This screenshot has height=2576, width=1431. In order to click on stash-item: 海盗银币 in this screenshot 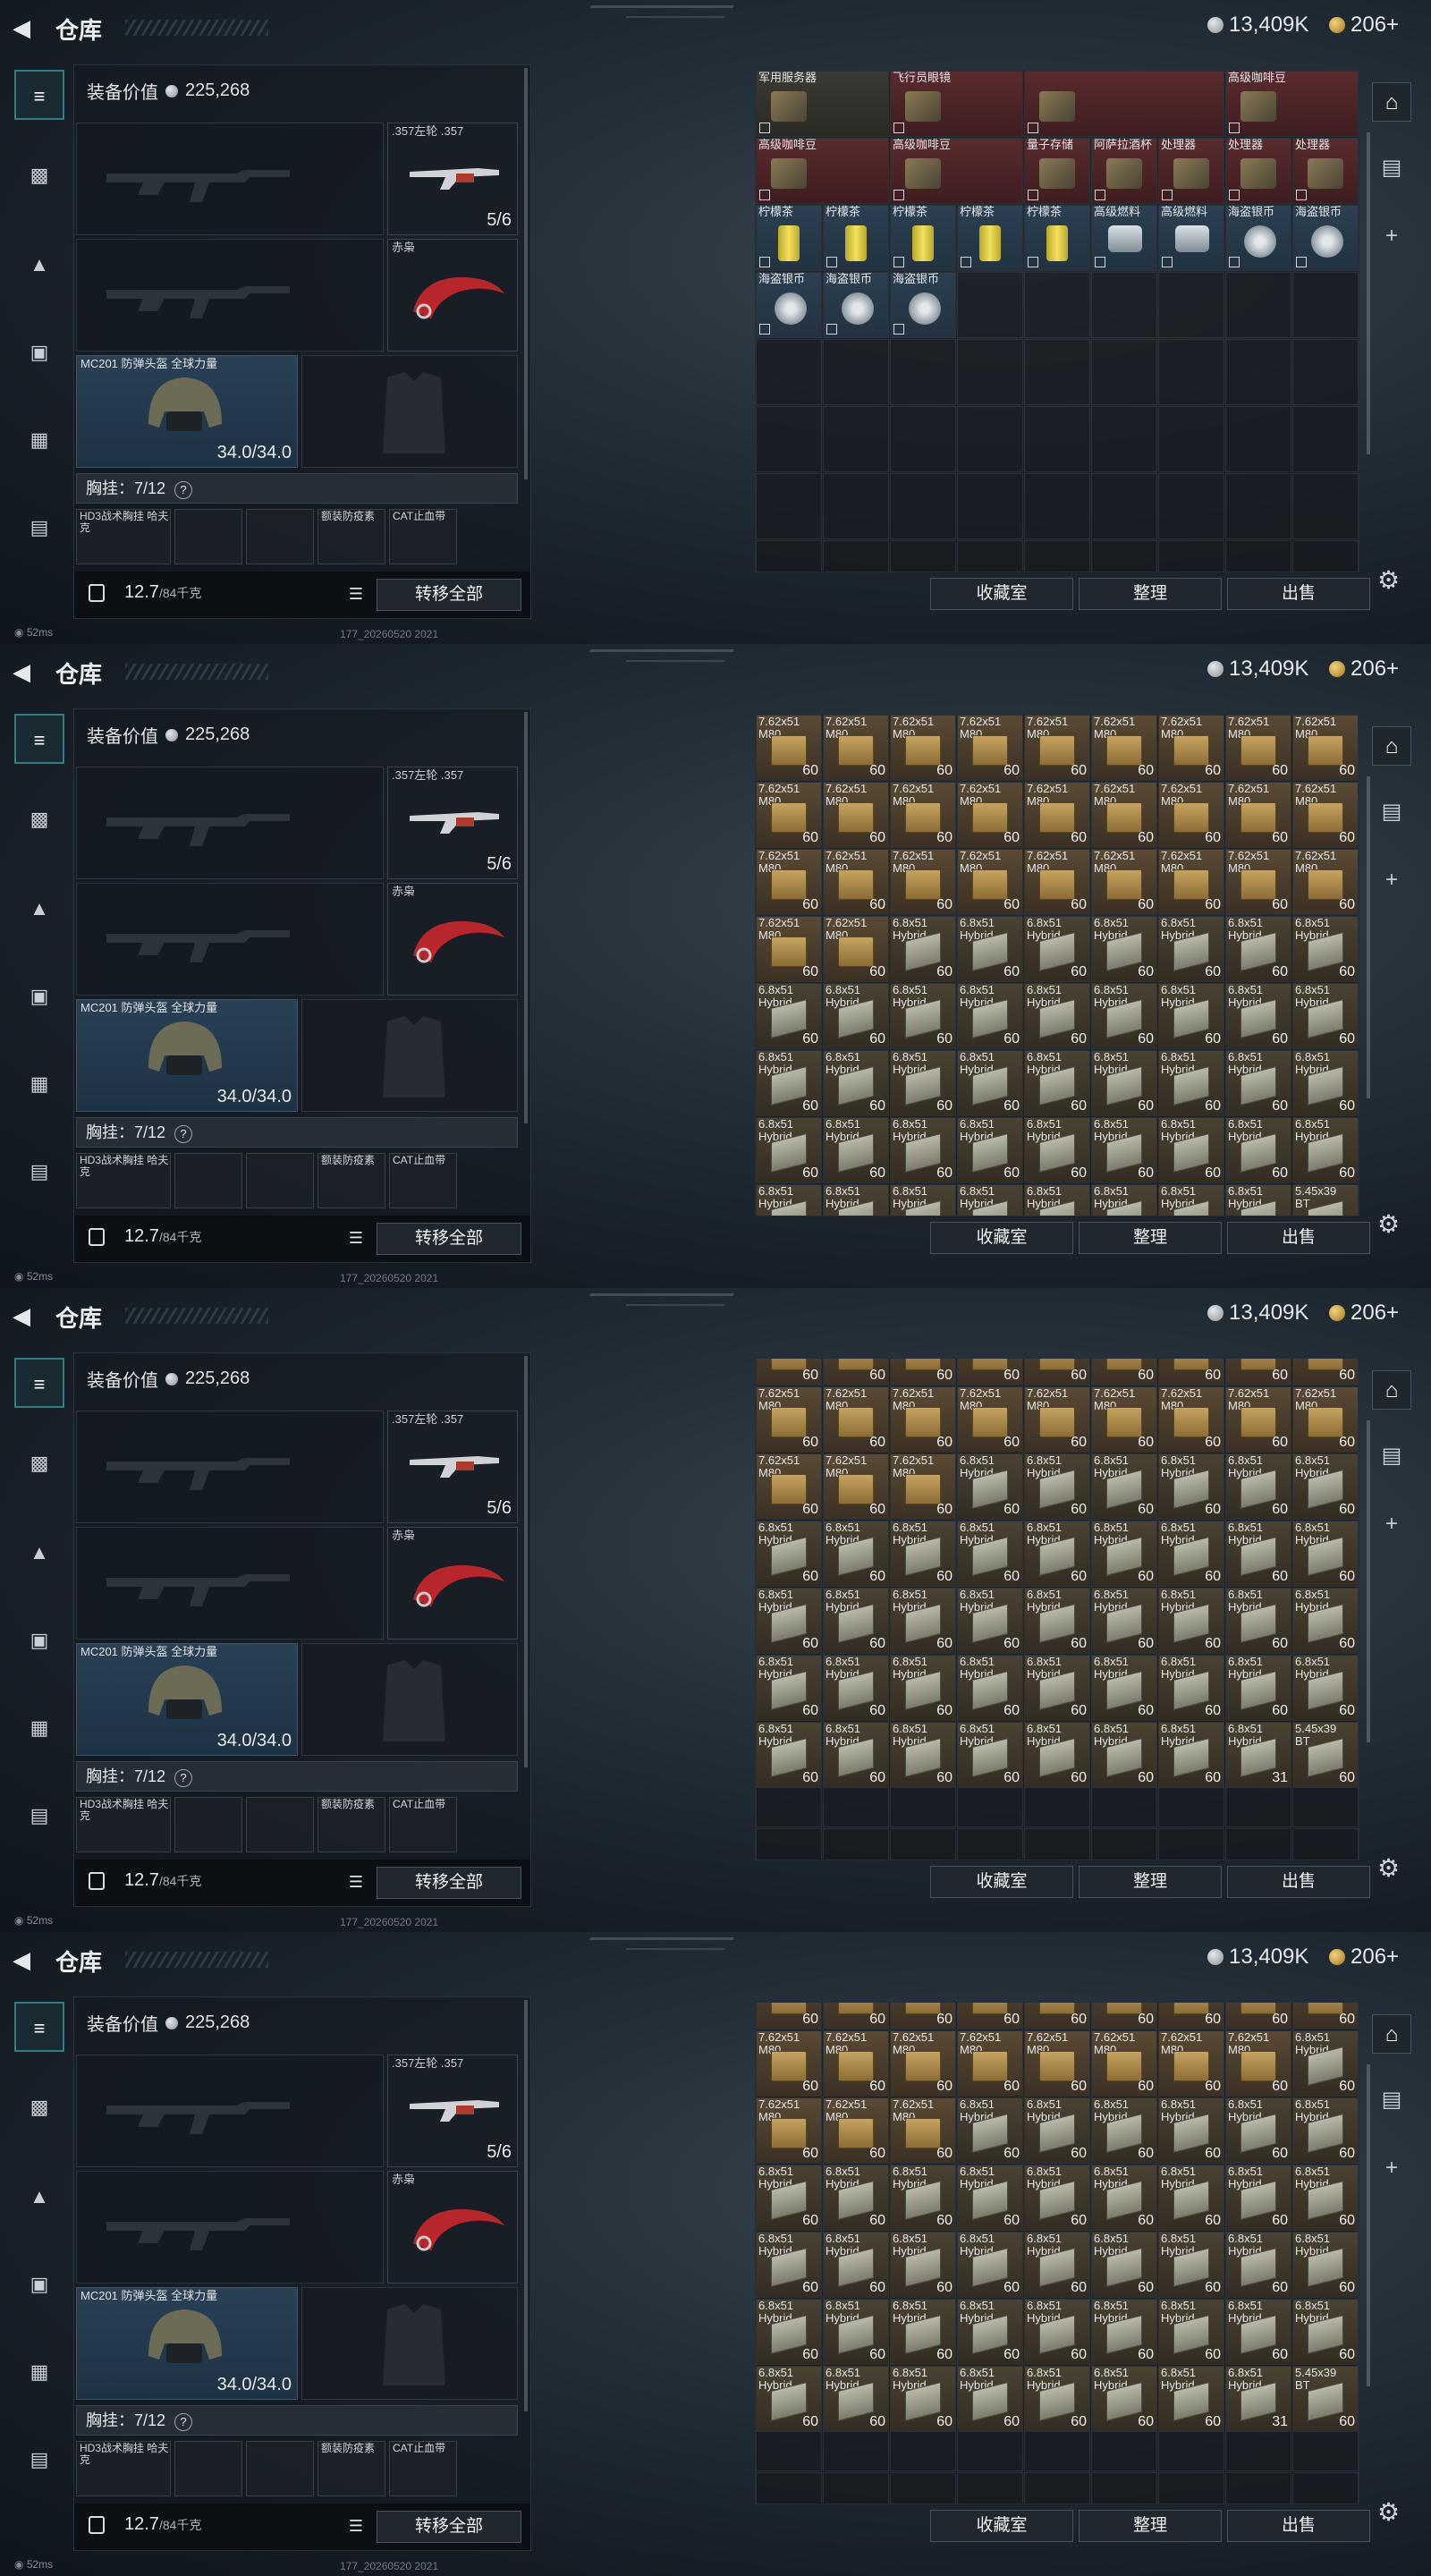, I will do `click(923, 305)`.